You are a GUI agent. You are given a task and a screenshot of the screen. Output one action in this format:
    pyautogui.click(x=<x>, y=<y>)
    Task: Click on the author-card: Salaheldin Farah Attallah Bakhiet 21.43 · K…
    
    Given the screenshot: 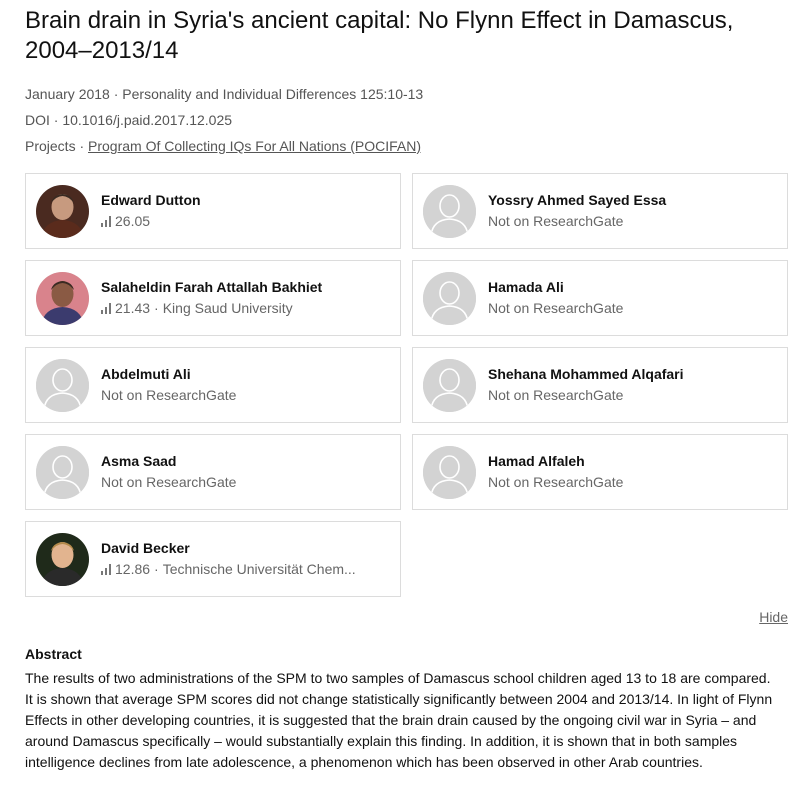 What is the action you would take?
    pyautogui.click(x=213, y=298)
    